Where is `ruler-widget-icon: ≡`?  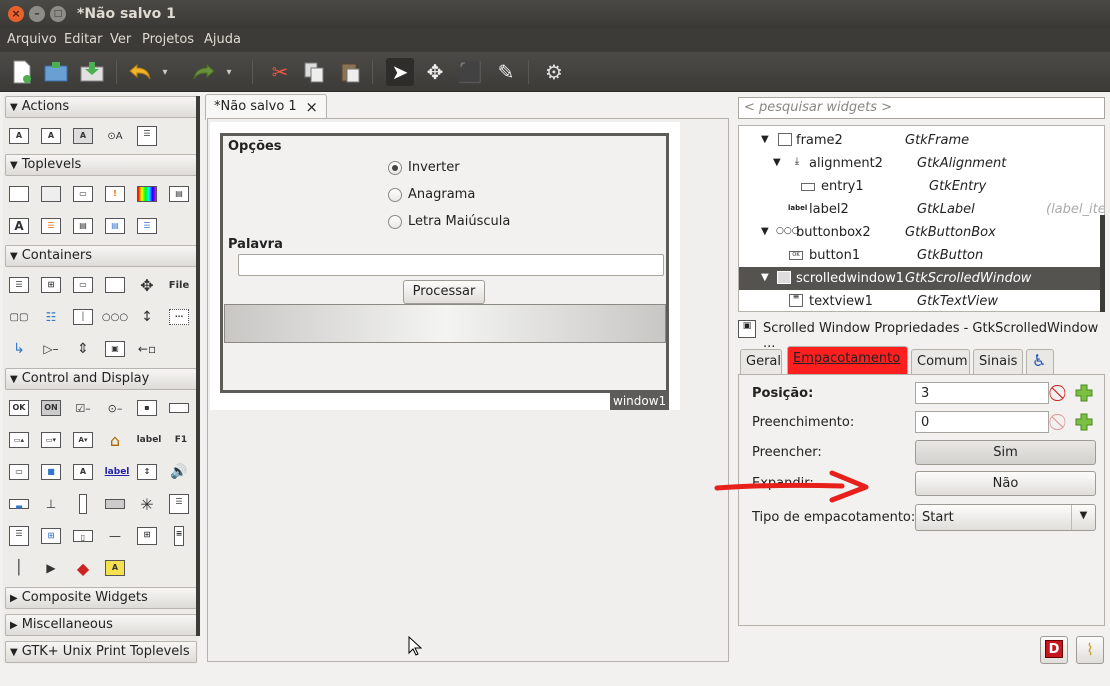 ruler-widget-icon: ≡ is located at coordinates (179, 536).